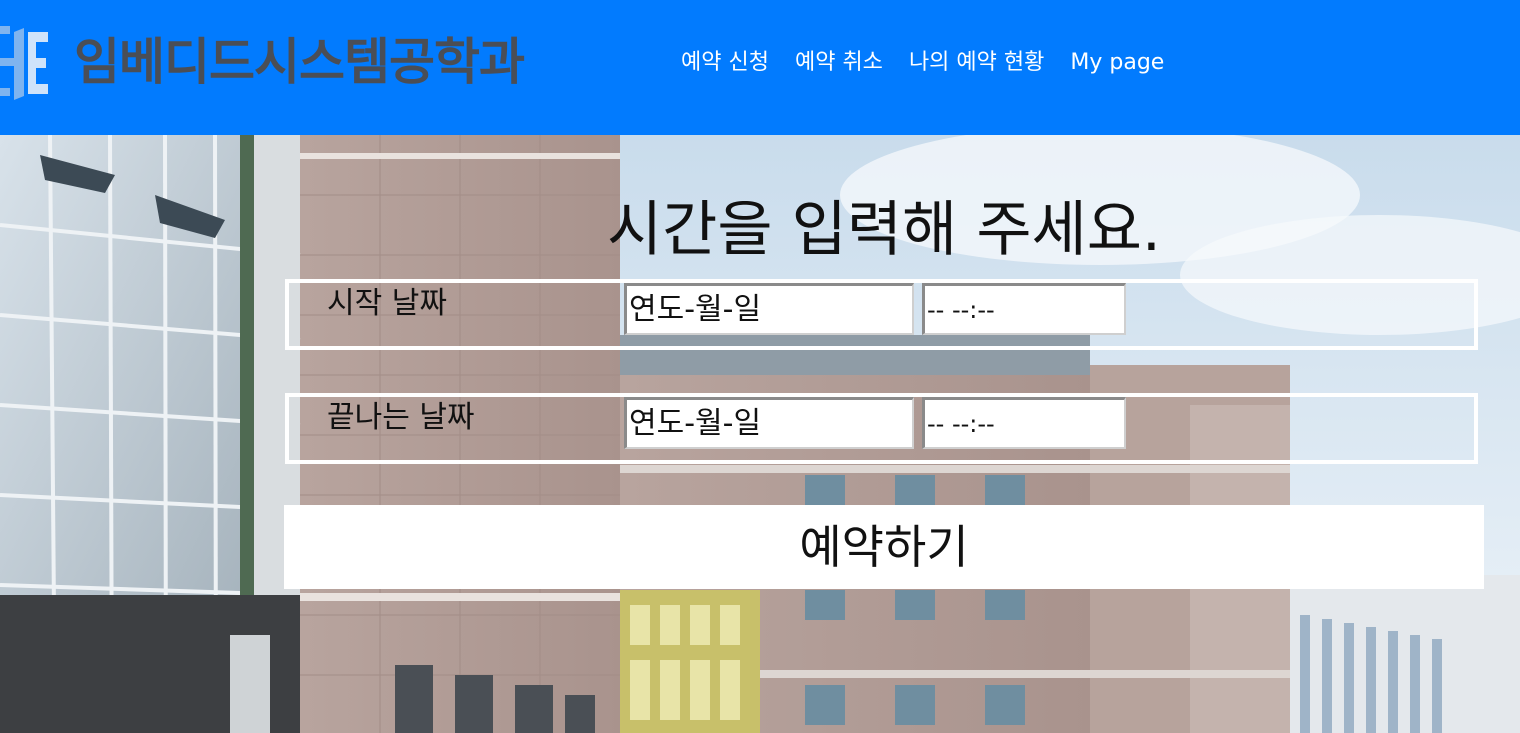 Image resolution: width=1520 pixels, height=733 pixels. Describe the element at coordinates (299, 62) in the screenshot. I see `department-logo-text: 임베디드시스템공학과` at that location.